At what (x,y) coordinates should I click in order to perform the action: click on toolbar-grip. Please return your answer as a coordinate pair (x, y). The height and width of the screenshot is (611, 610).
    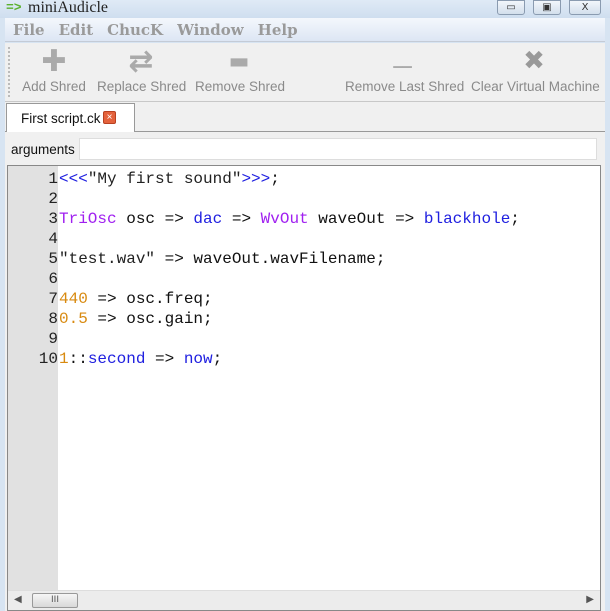
    Looking at the image, I should click on (9, 72).